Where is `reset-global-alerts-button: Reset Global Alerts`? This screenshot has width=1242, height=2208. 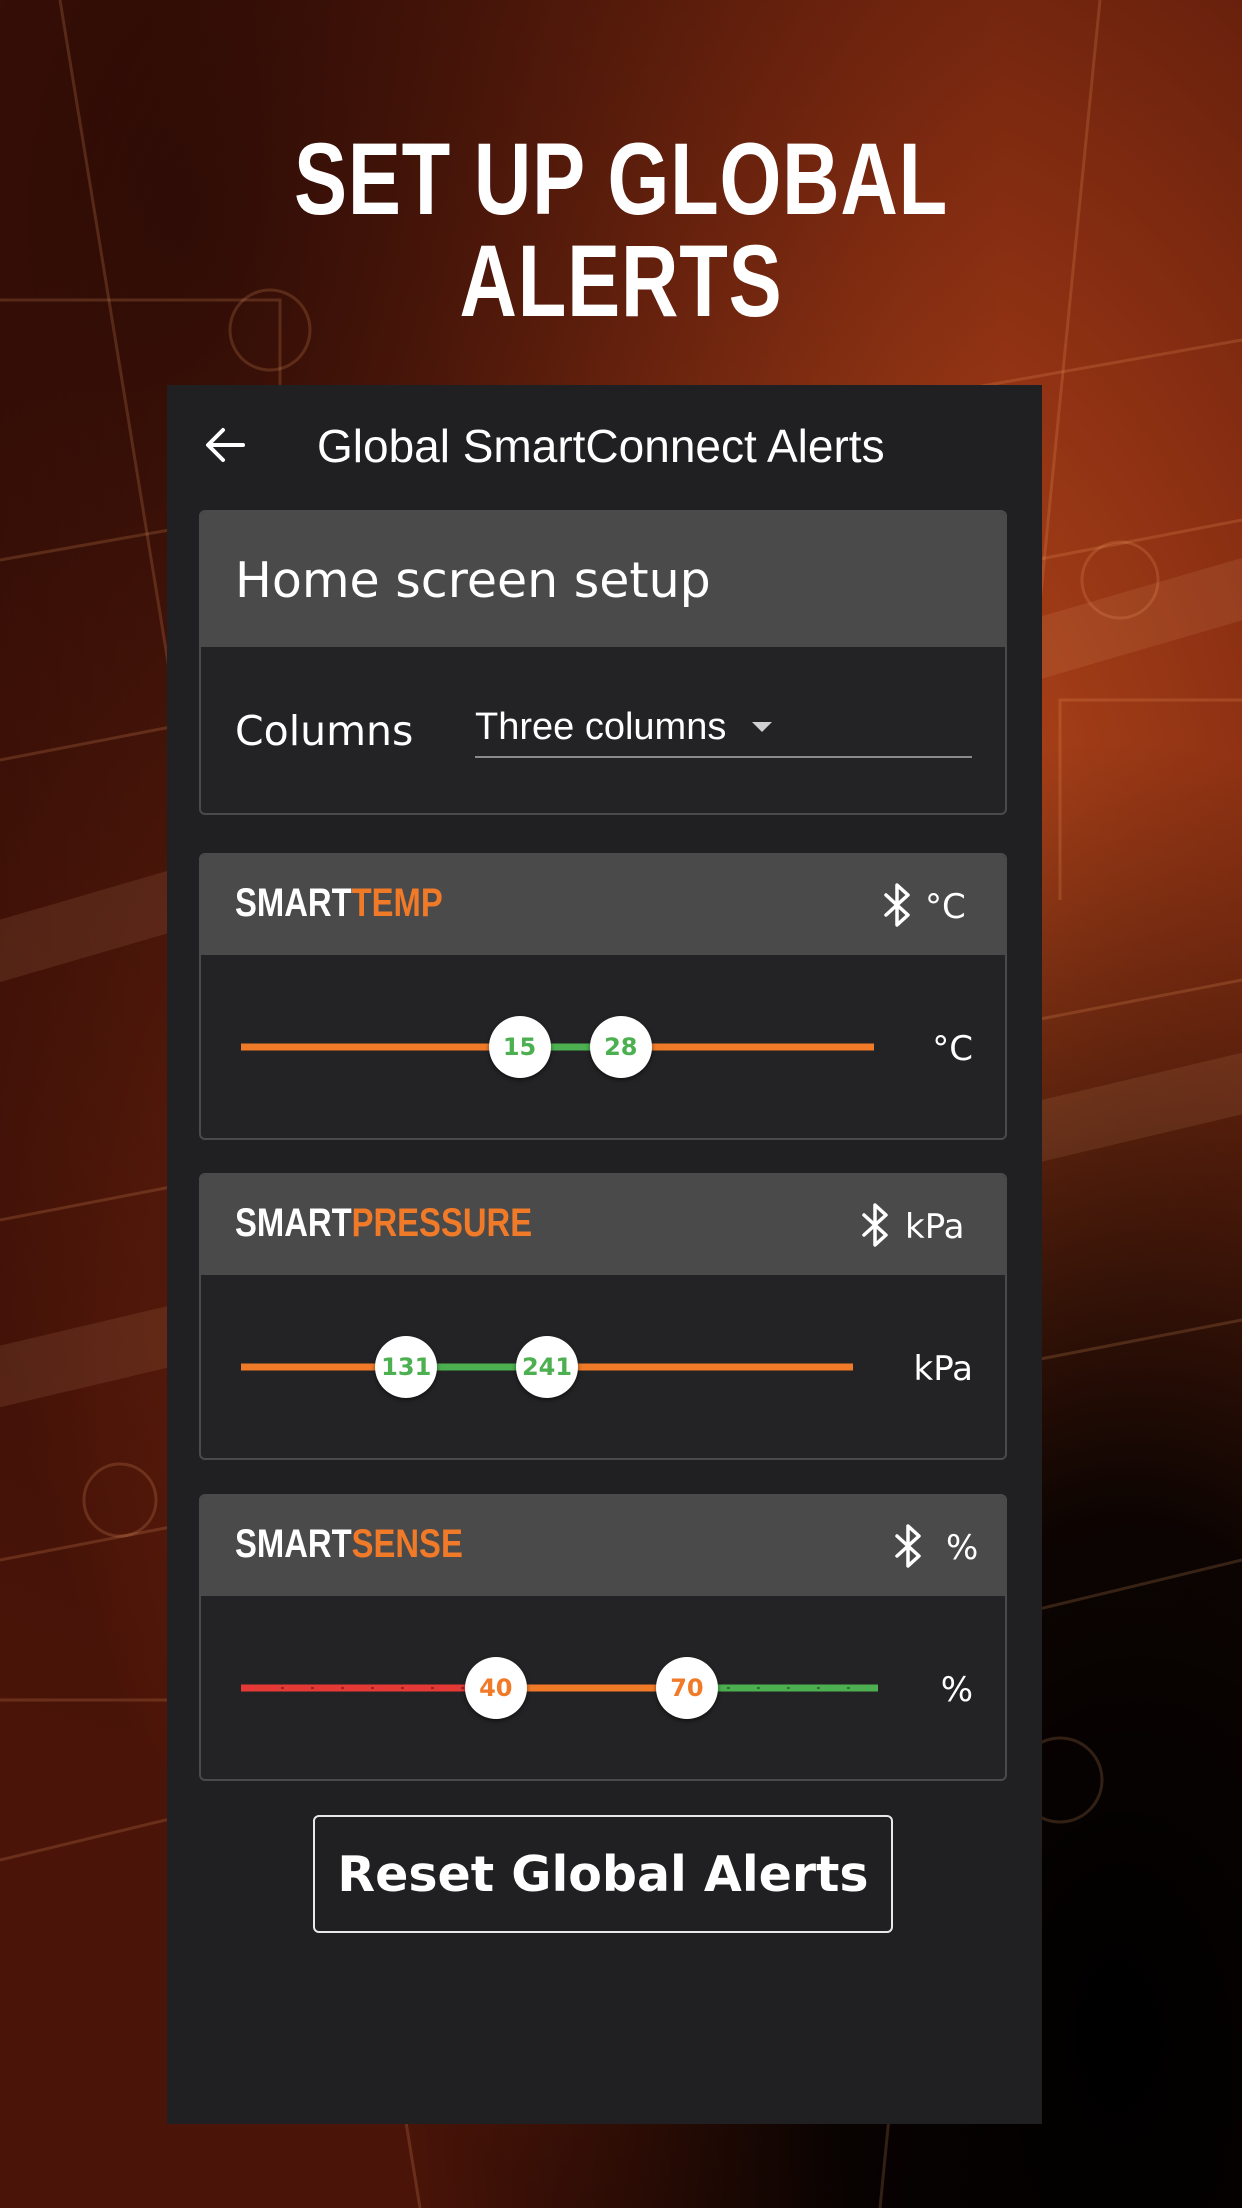 reset-global-alerts-button: Reset Global Alerts is located at coordinates (603, 1874).